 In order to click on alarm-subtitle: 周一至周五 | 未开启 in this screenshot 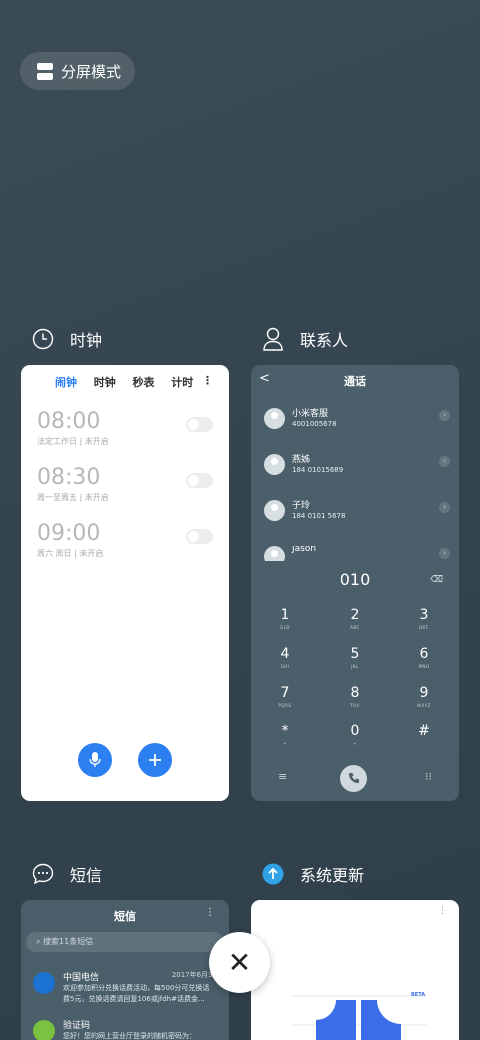, I will do `click(73, 497)`.